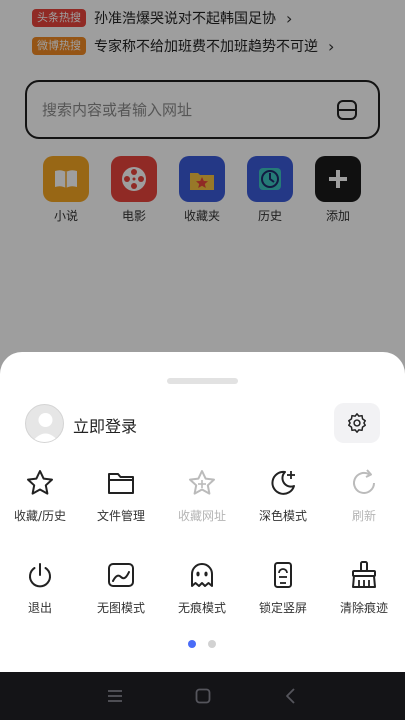  I want to click on menu-label: 深色模式, so click(282, 516).